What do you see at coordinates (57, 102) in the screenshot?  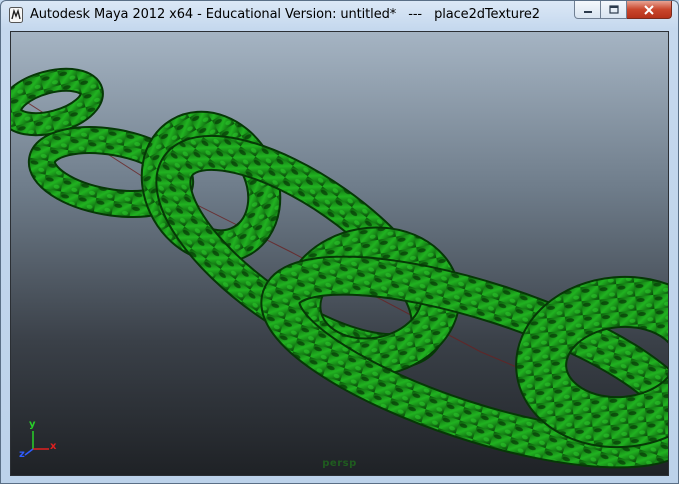 I see `chain-link` at bounding box center [57, 102].